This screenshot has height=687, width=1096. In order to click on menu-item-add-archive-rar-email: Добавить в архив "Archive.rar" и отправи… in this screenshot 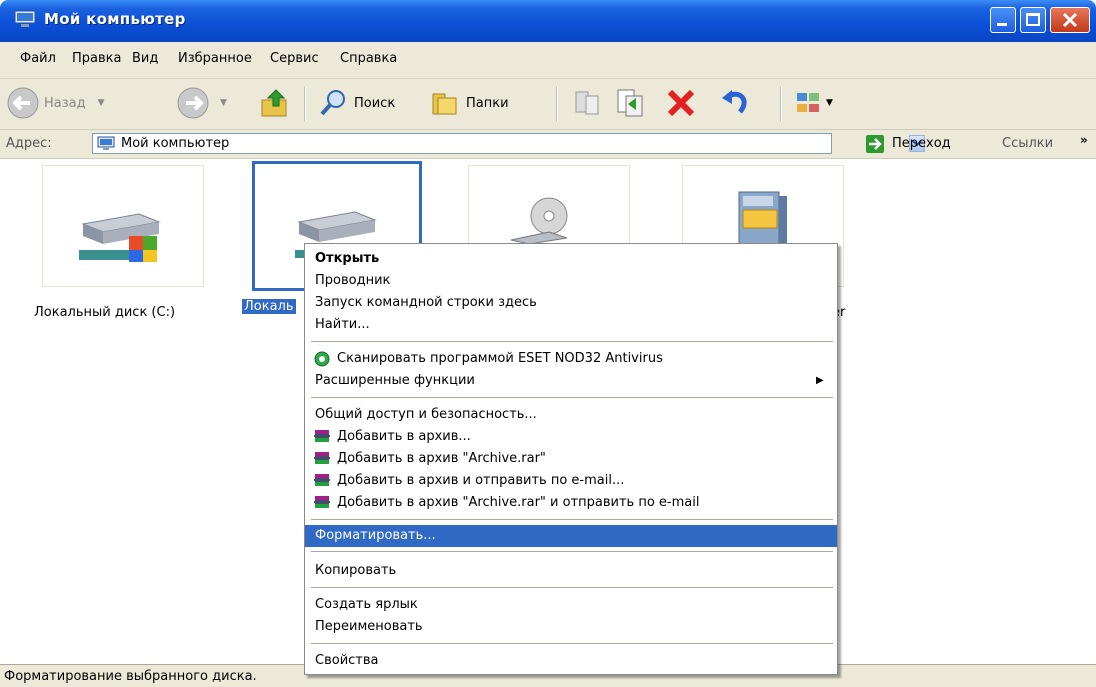, I will do `click(571, 503)`.